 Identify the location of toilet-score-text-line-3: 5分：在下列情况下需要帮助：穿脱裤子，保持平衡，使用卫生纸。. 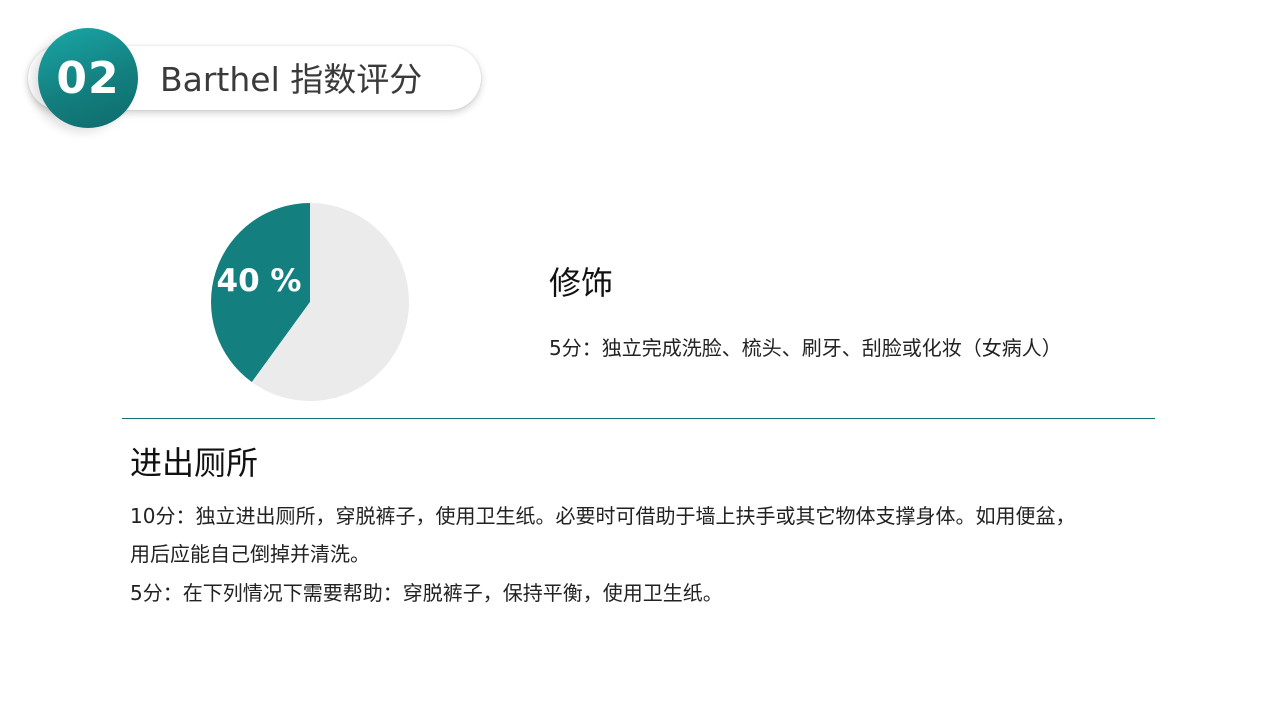
(426, 593).